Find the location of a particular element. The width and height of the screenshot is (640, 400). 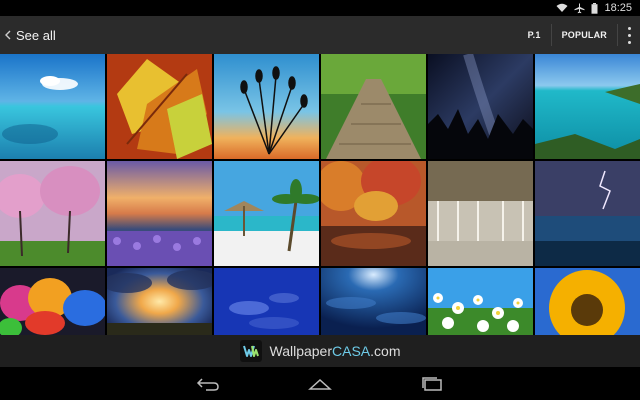

wallpaper-tile-lightning-over-sea is located at coordinates (587, 213).